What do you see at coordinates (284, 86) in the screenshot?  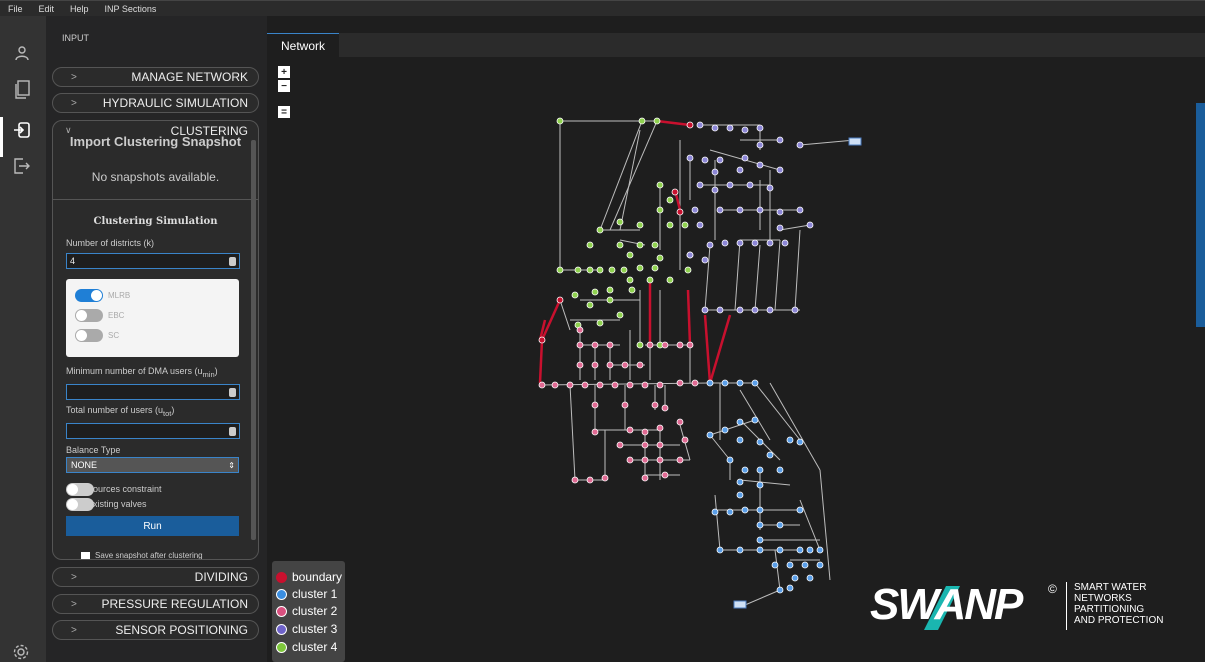 I see `zoom-out-button: −` at bounding box center [284, 86].